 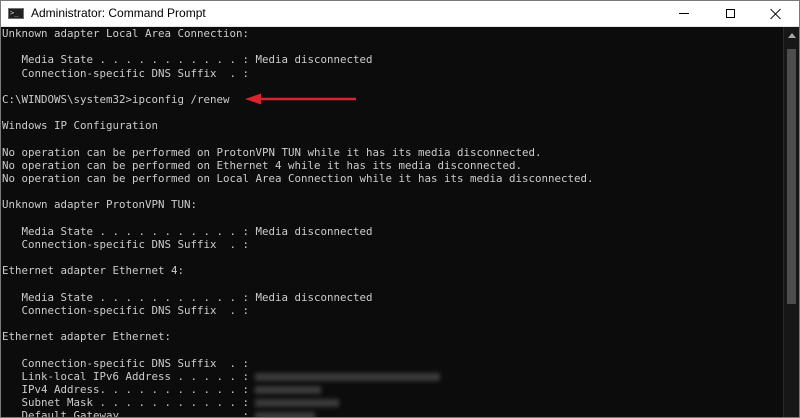 What do you see at coordinates (87, 337) in the screenshot?
I see `console-line: Ethernet adapter Ethernet:` at bounding box center [87, 337].